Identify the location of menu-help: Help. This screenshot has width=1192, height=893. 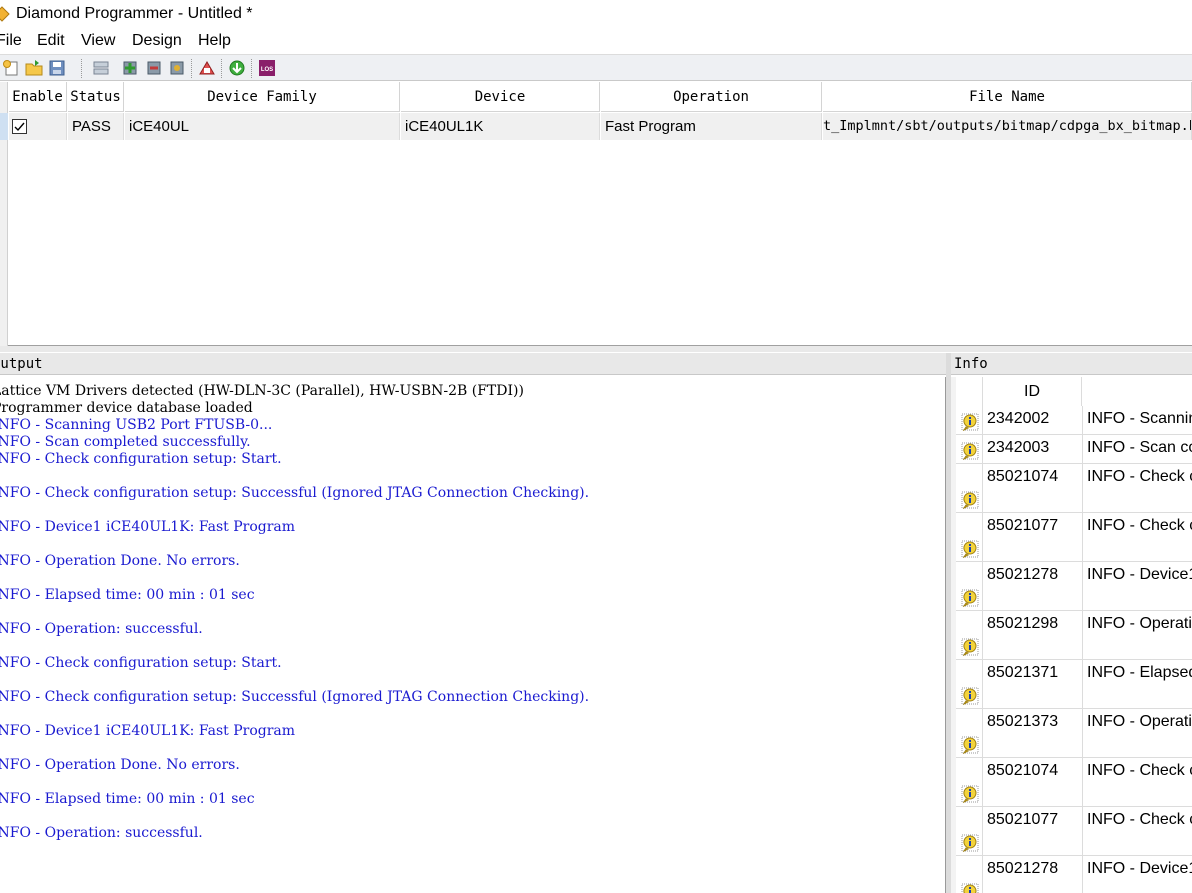
(214, 41).